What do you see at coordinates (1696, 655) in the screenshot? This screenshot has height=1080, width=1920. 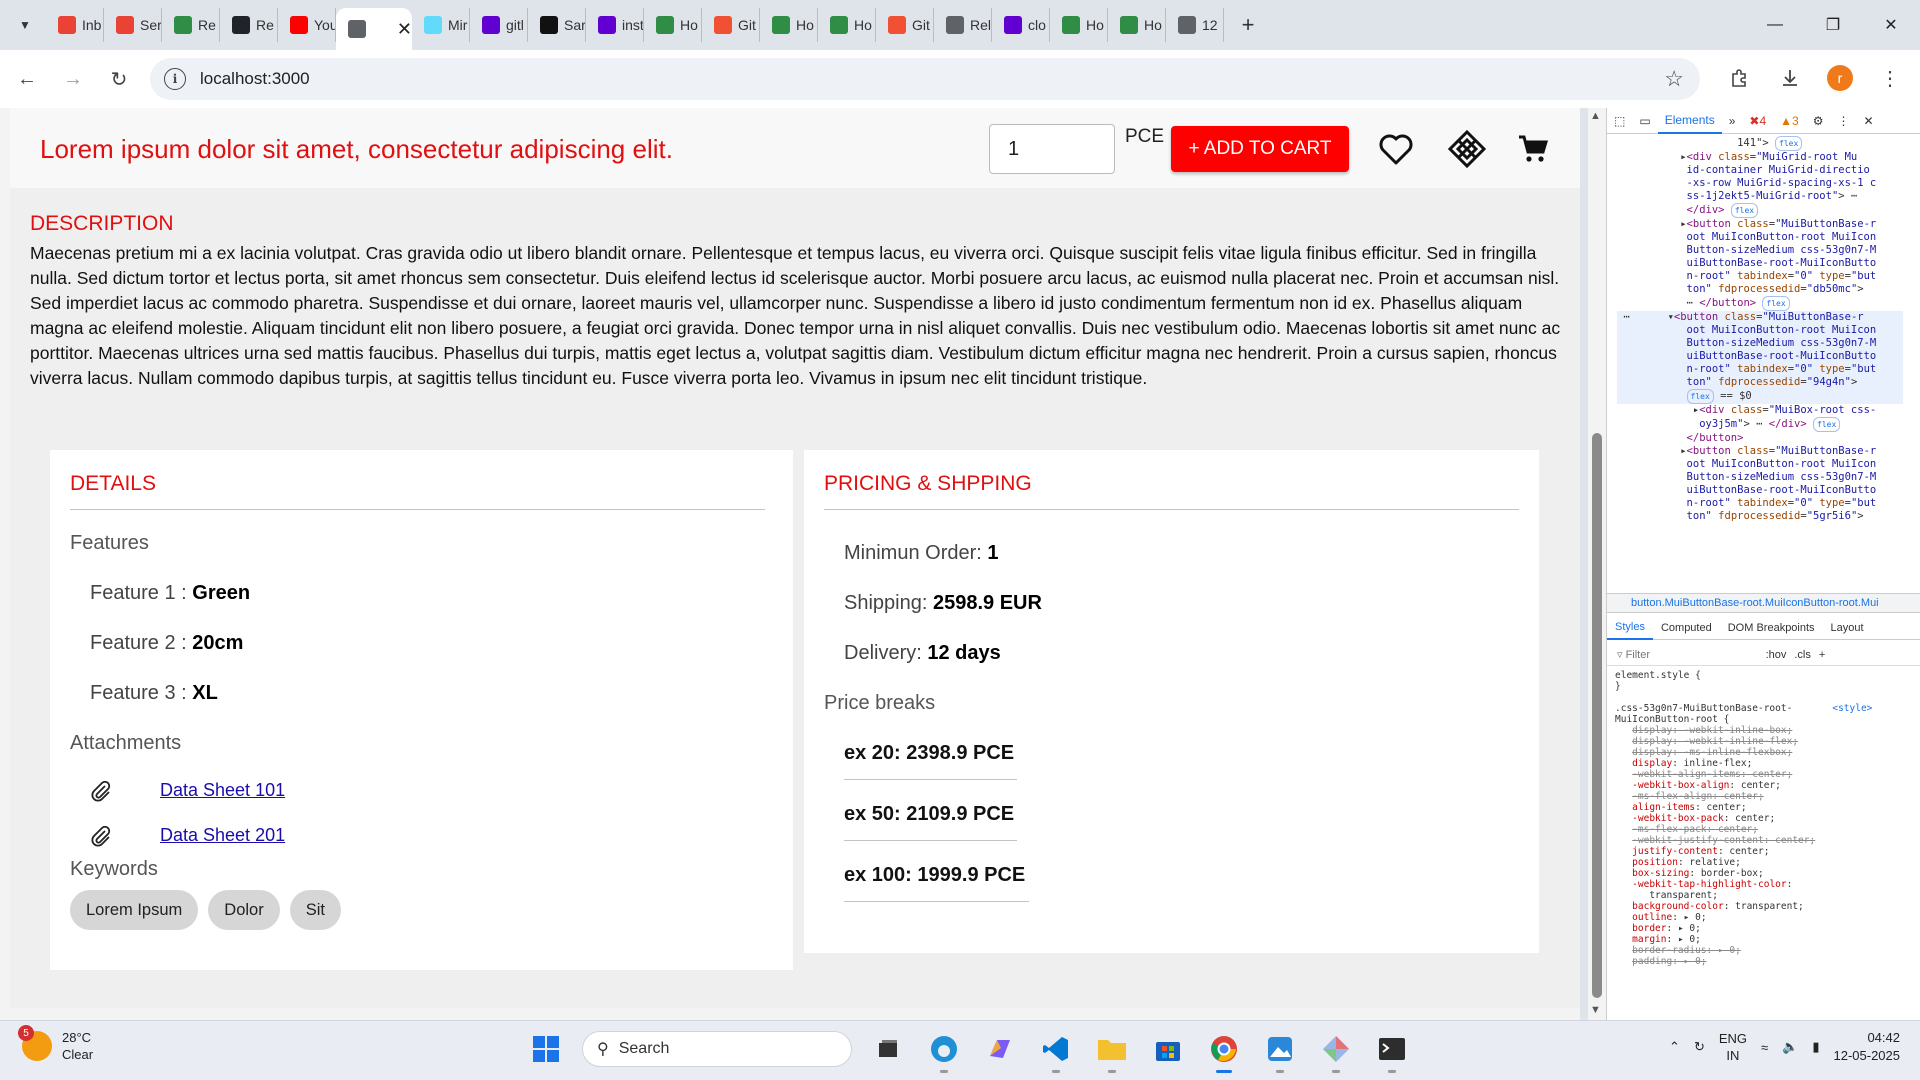 I see `styles-filter-input: Filter` at bounding box center [1696, 655].